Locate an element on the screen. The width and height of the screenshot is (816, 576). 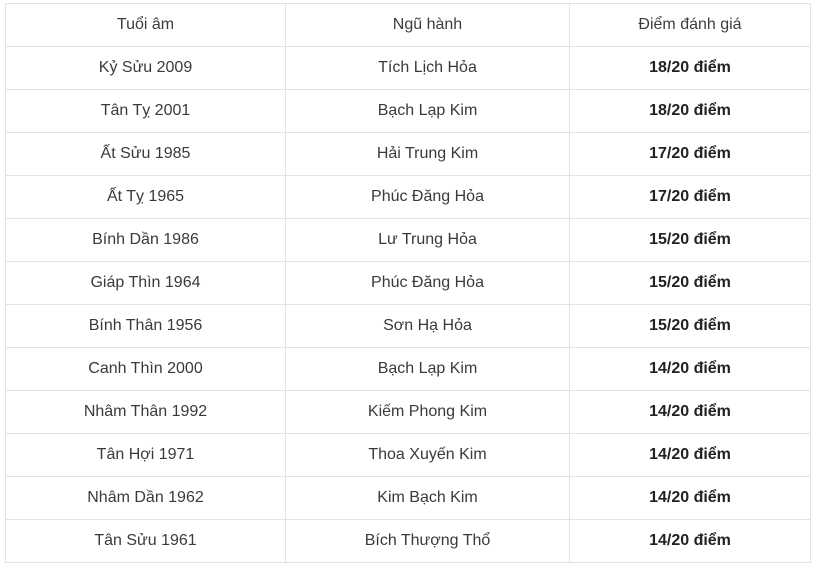
header-score: Điểm đánh giá is located at coordinates (690, 25).